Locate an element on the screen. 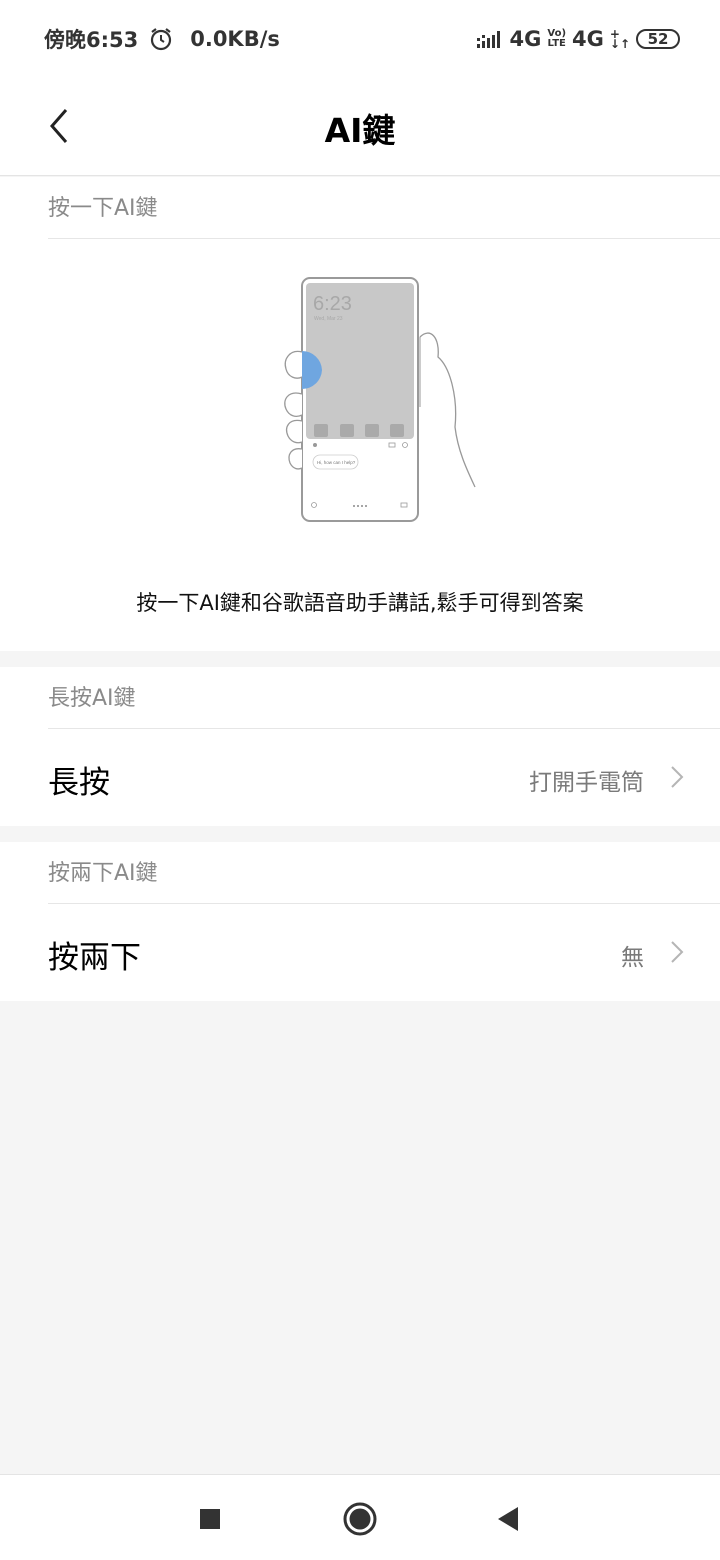  status-left: 傍晚6:53 0.0KB/s is located at coordinates (162, 39).